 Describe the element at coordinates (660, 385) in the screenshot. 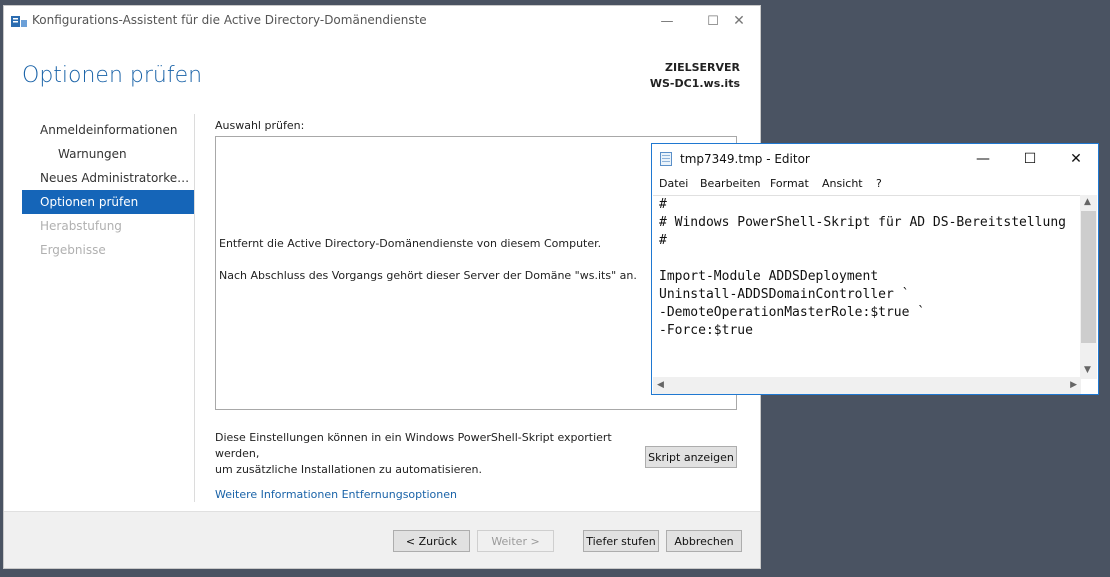

I see `scroll-left-icon: ◀` at that location.